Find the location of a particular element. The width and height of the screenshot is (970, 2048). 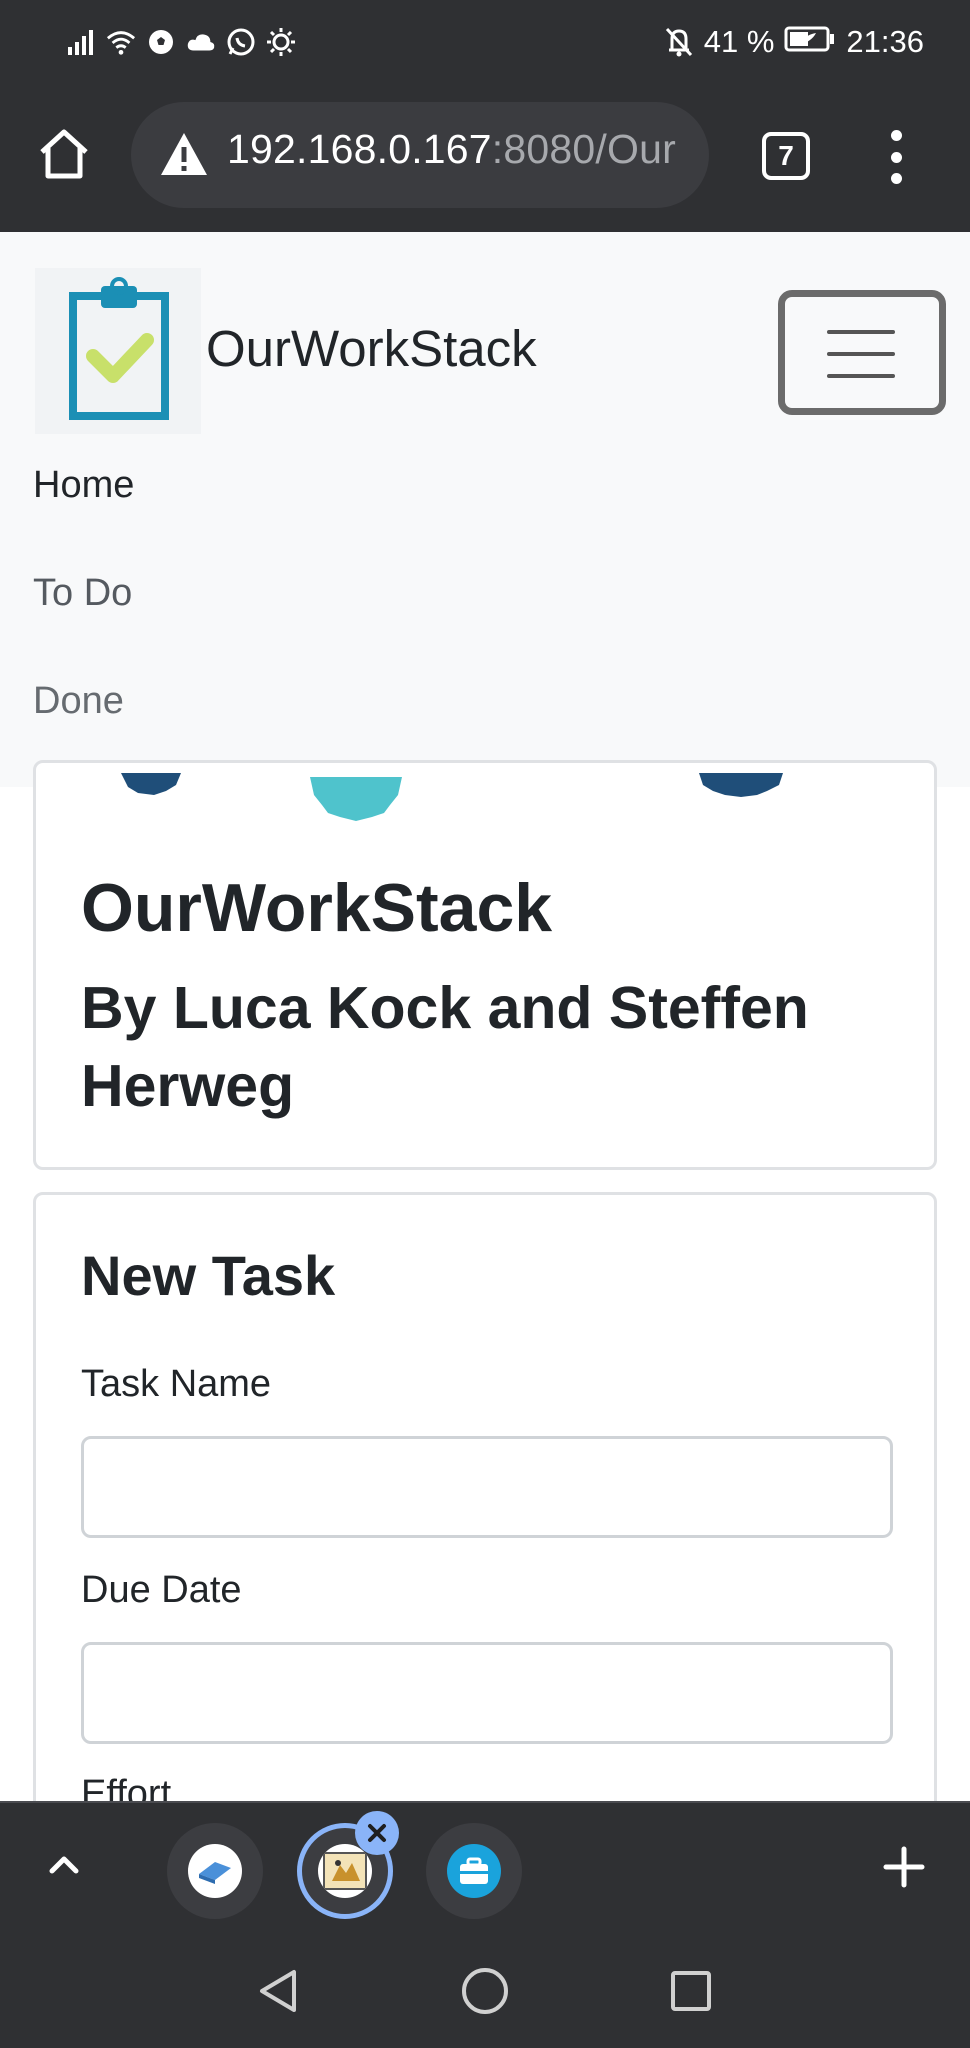

task-name-input is located at coordinates (487, 1487).